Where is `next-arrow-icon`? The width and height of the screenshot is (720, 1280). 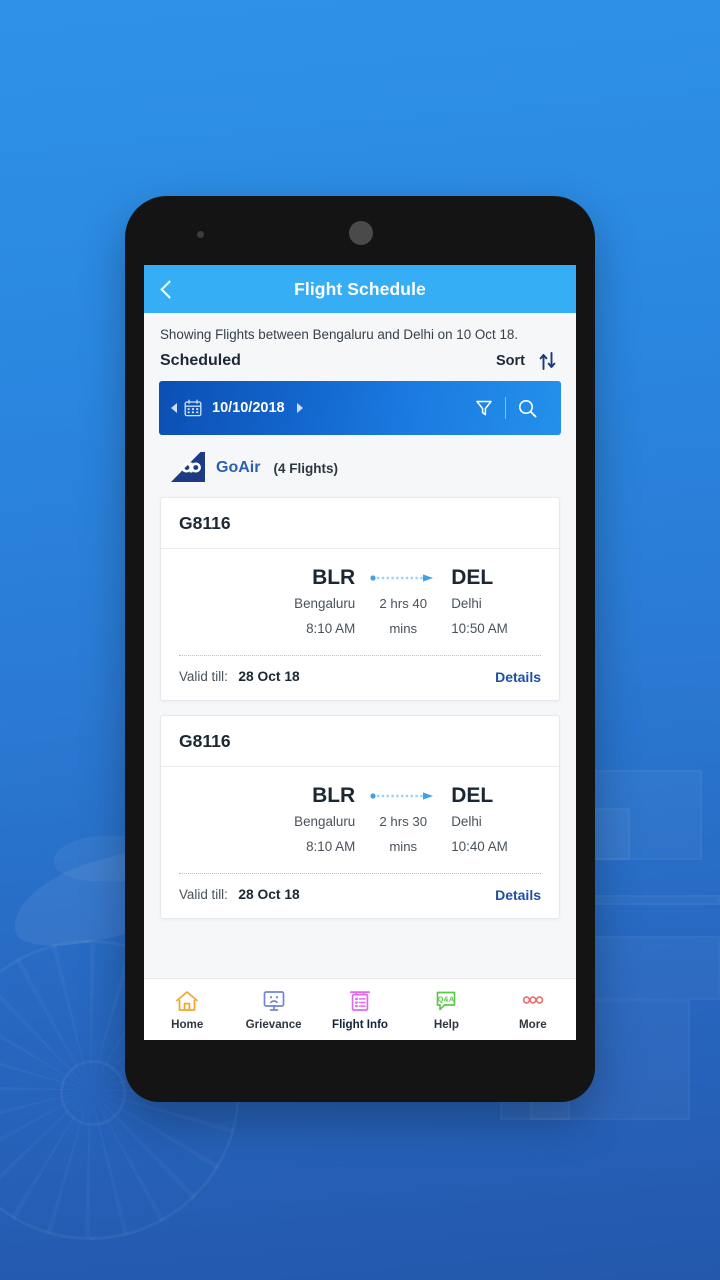 next-arrow-icon is located at coordinates (299, 408).